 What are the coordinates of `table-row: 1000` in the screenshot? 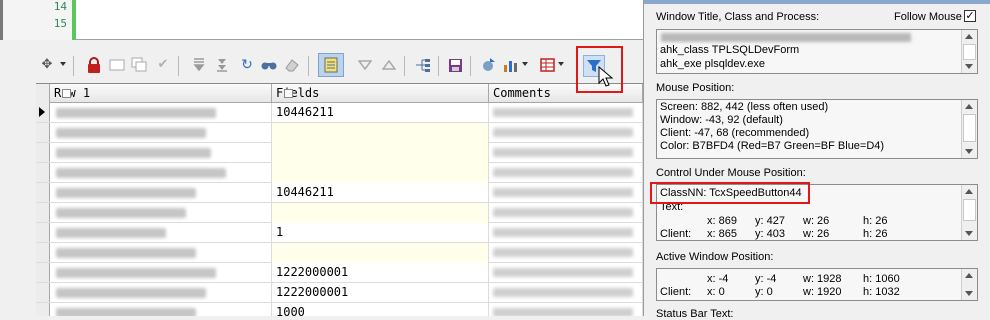 It's located at (339, 309).